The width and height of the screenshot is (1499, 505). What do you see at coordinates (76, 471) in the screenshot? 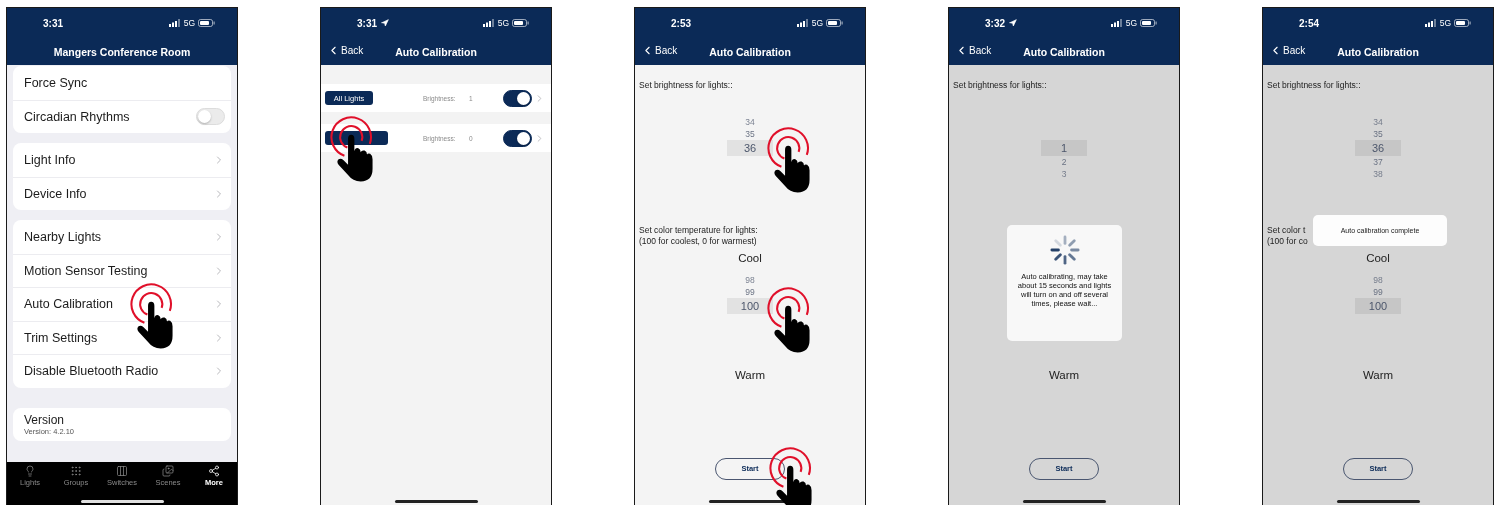
I see `grid-icon` at bounding box center [76, 471].